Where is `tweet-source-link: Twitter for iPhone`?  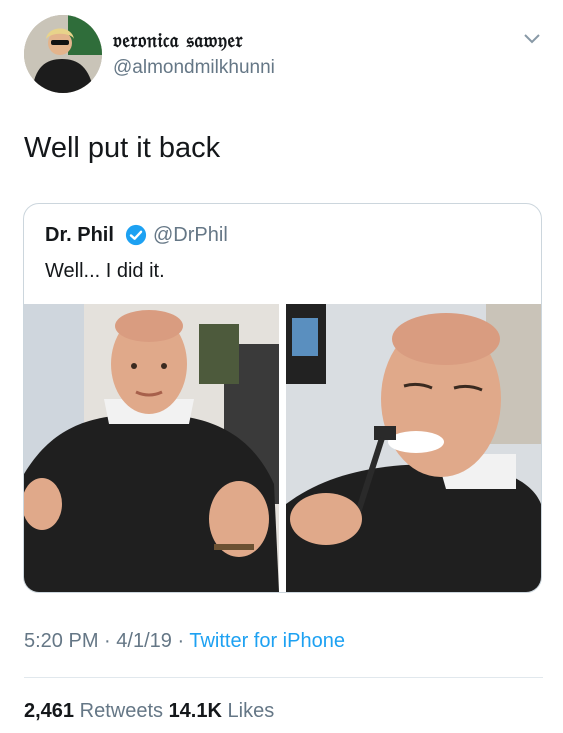 tweet-source-link: Twitter for iPhone is located at coordinates (267, 641).